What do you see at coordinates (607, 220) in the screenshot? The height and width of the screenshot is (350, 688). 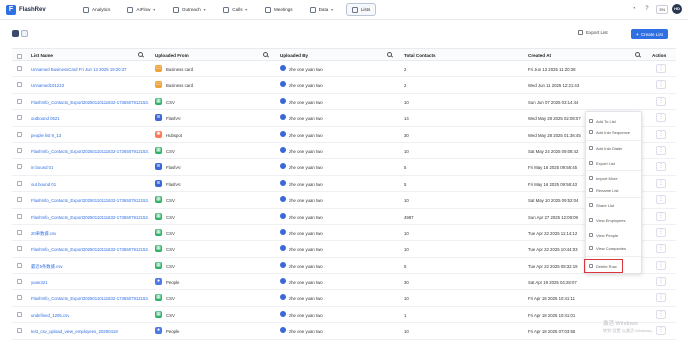 I see `menu-item-view-employees: View Employees` at bounding box center [607, 220].